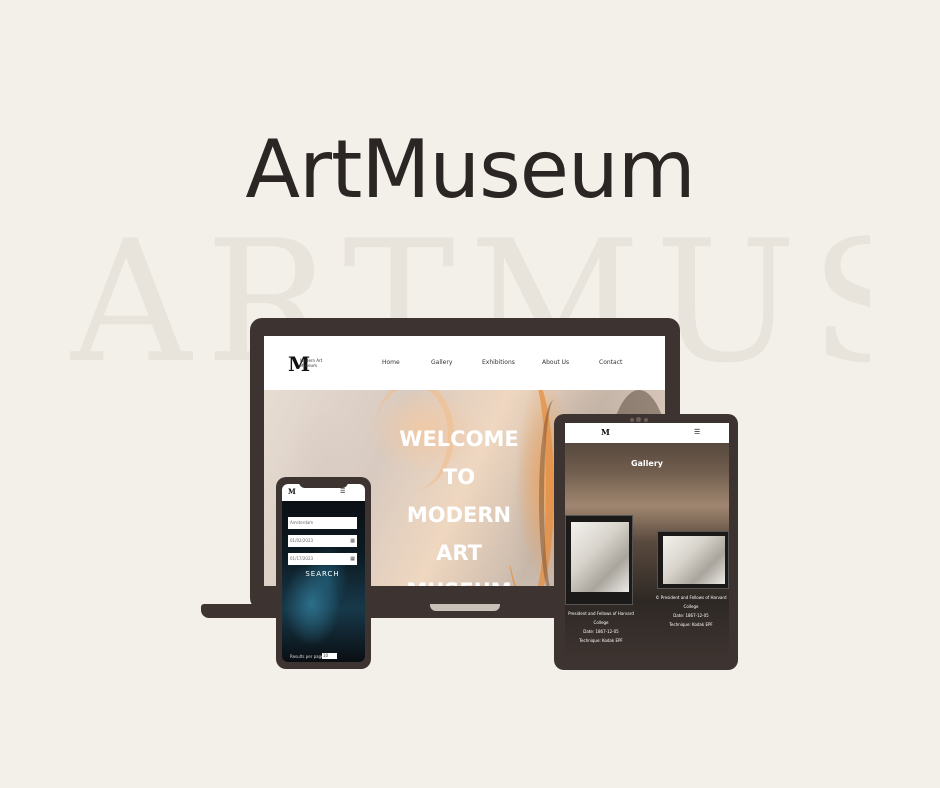 Image resolution: width=940 pixels, height=788 pixels. Describe the element at coordinates (465, 607) in the screenshot. I see `laptop-notch` at that location.